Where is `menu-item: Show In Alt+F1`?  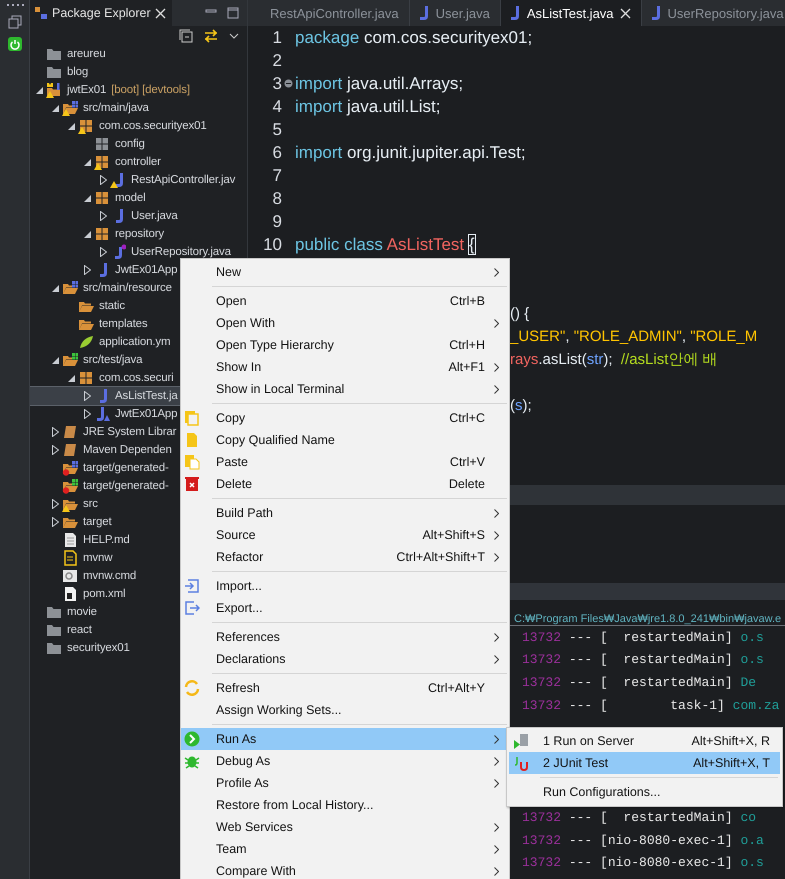 menu-item: Show In Alt+F1 is located at coordinates (345, 367).